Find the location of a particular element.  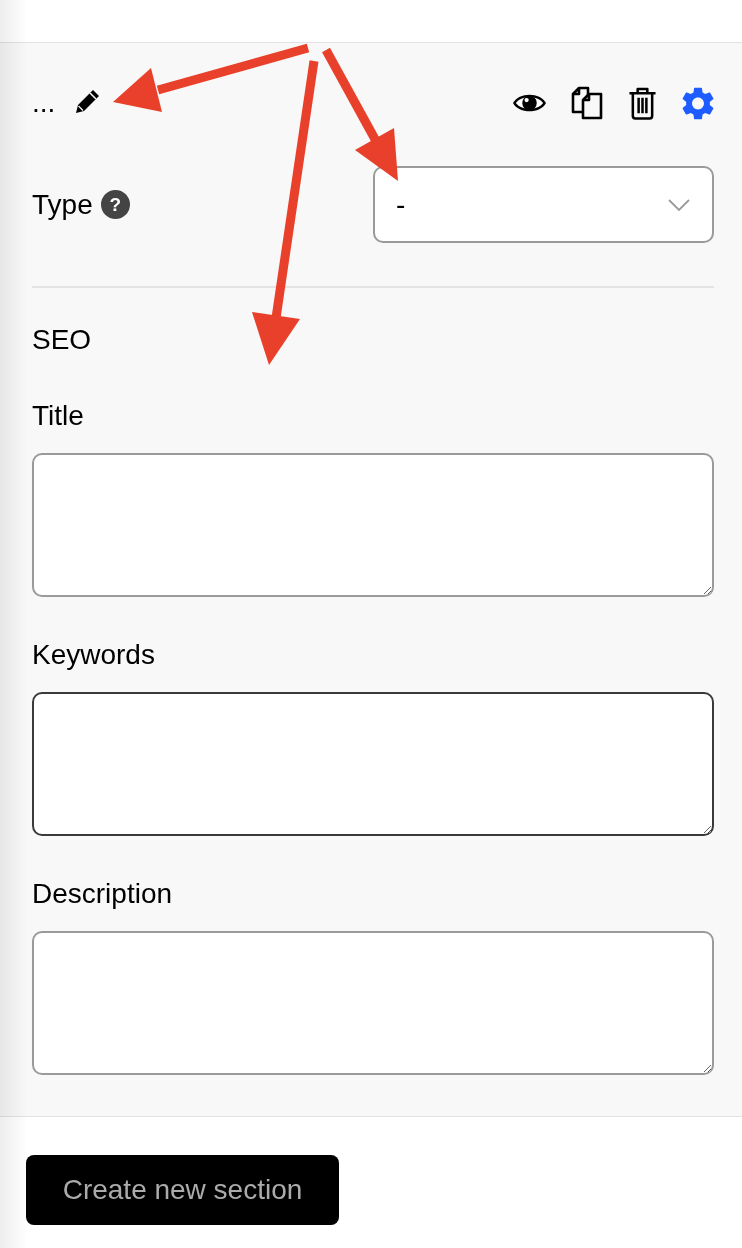

field-label: Keywords is located at coordinates (93, 655).